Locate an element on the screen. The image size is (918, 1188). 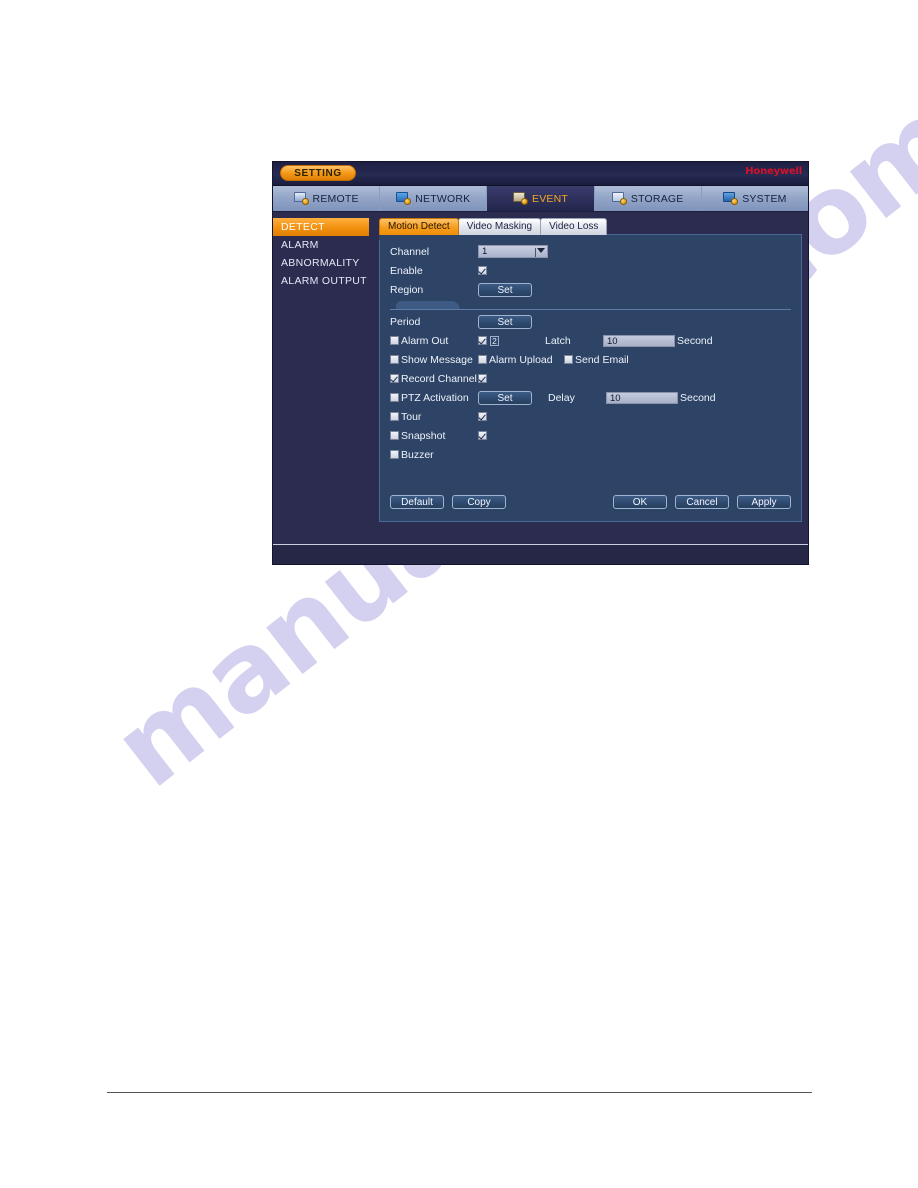
page-footer-rule is located at coordinates (459, 1092).